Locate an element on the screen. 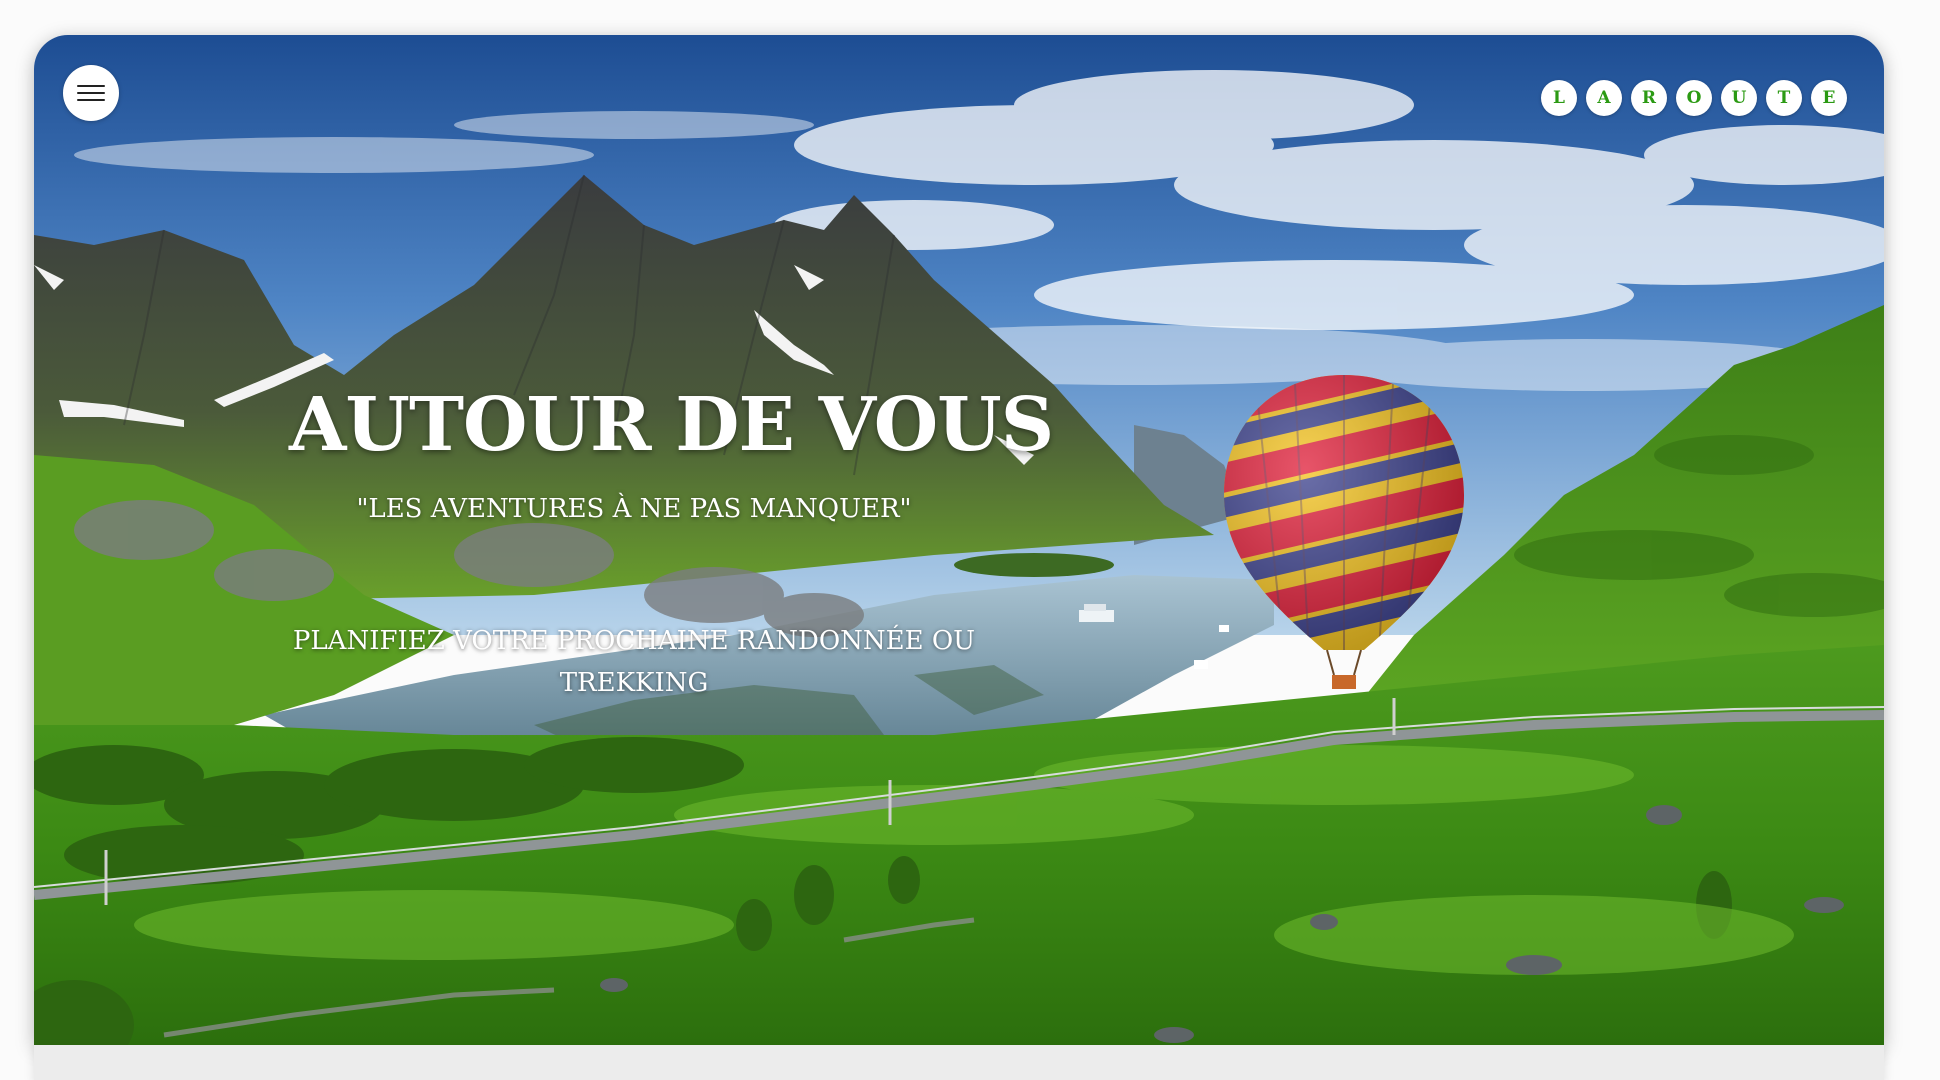  logo-letter-r: R is located at coordinates (1649, 98).